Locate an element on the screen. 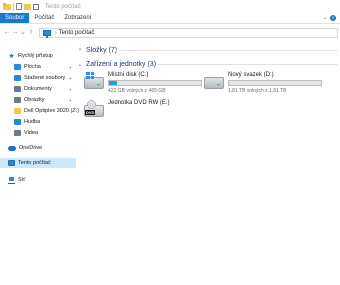 This screenshot has width=340, height=285. dvd-drive-icon: DVD is located at coordinates (94, 108).